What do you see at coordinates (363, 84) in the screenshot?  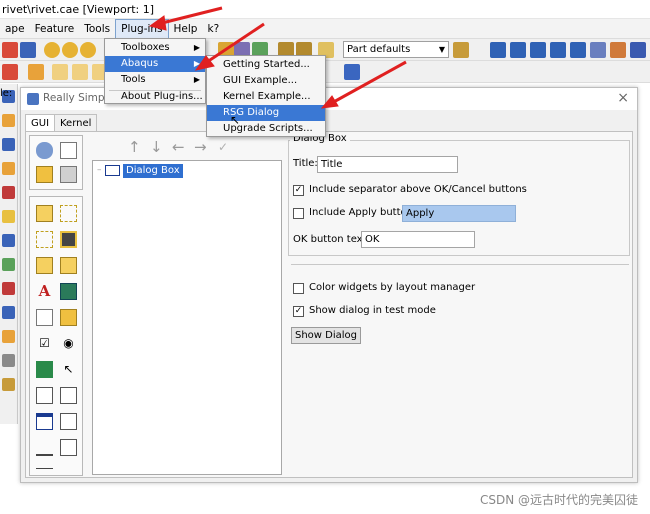 I see `arrow-to-rsg` at bounding box center [363, 84].